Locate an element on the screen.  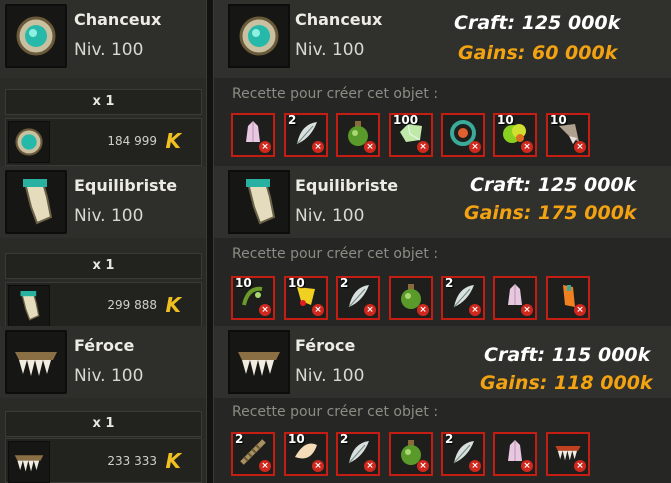
price-row: 233 333 K is located at coordinates (103, 460).